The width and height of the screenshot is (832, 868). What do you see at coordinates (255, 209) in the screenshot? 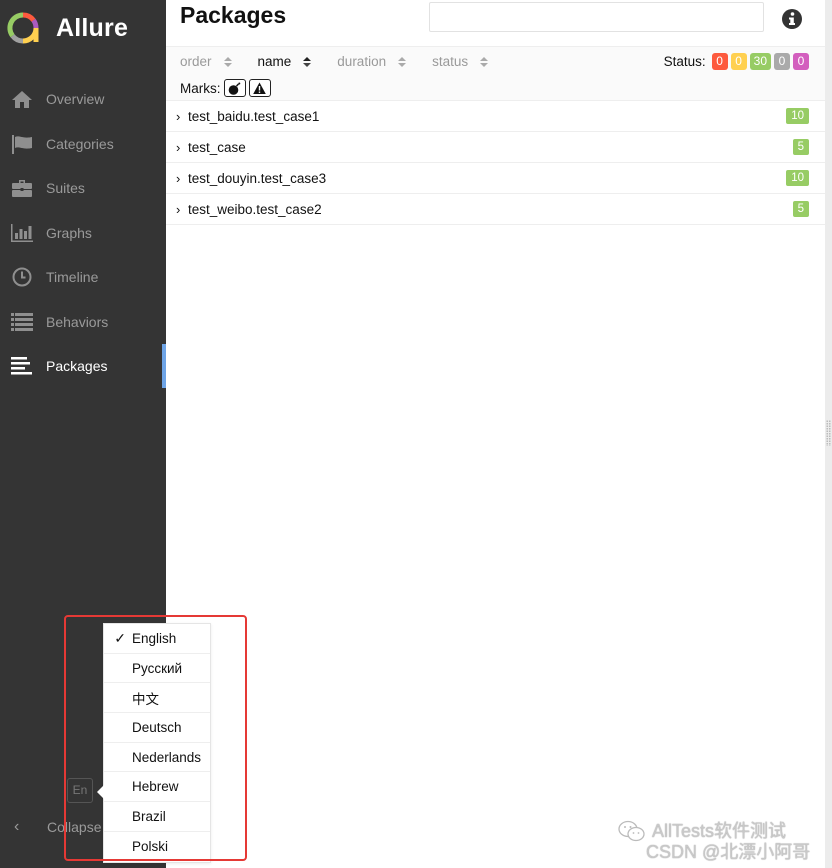
I see `package-name: test_weibo.test_case2` at bounding box center [255, 209].